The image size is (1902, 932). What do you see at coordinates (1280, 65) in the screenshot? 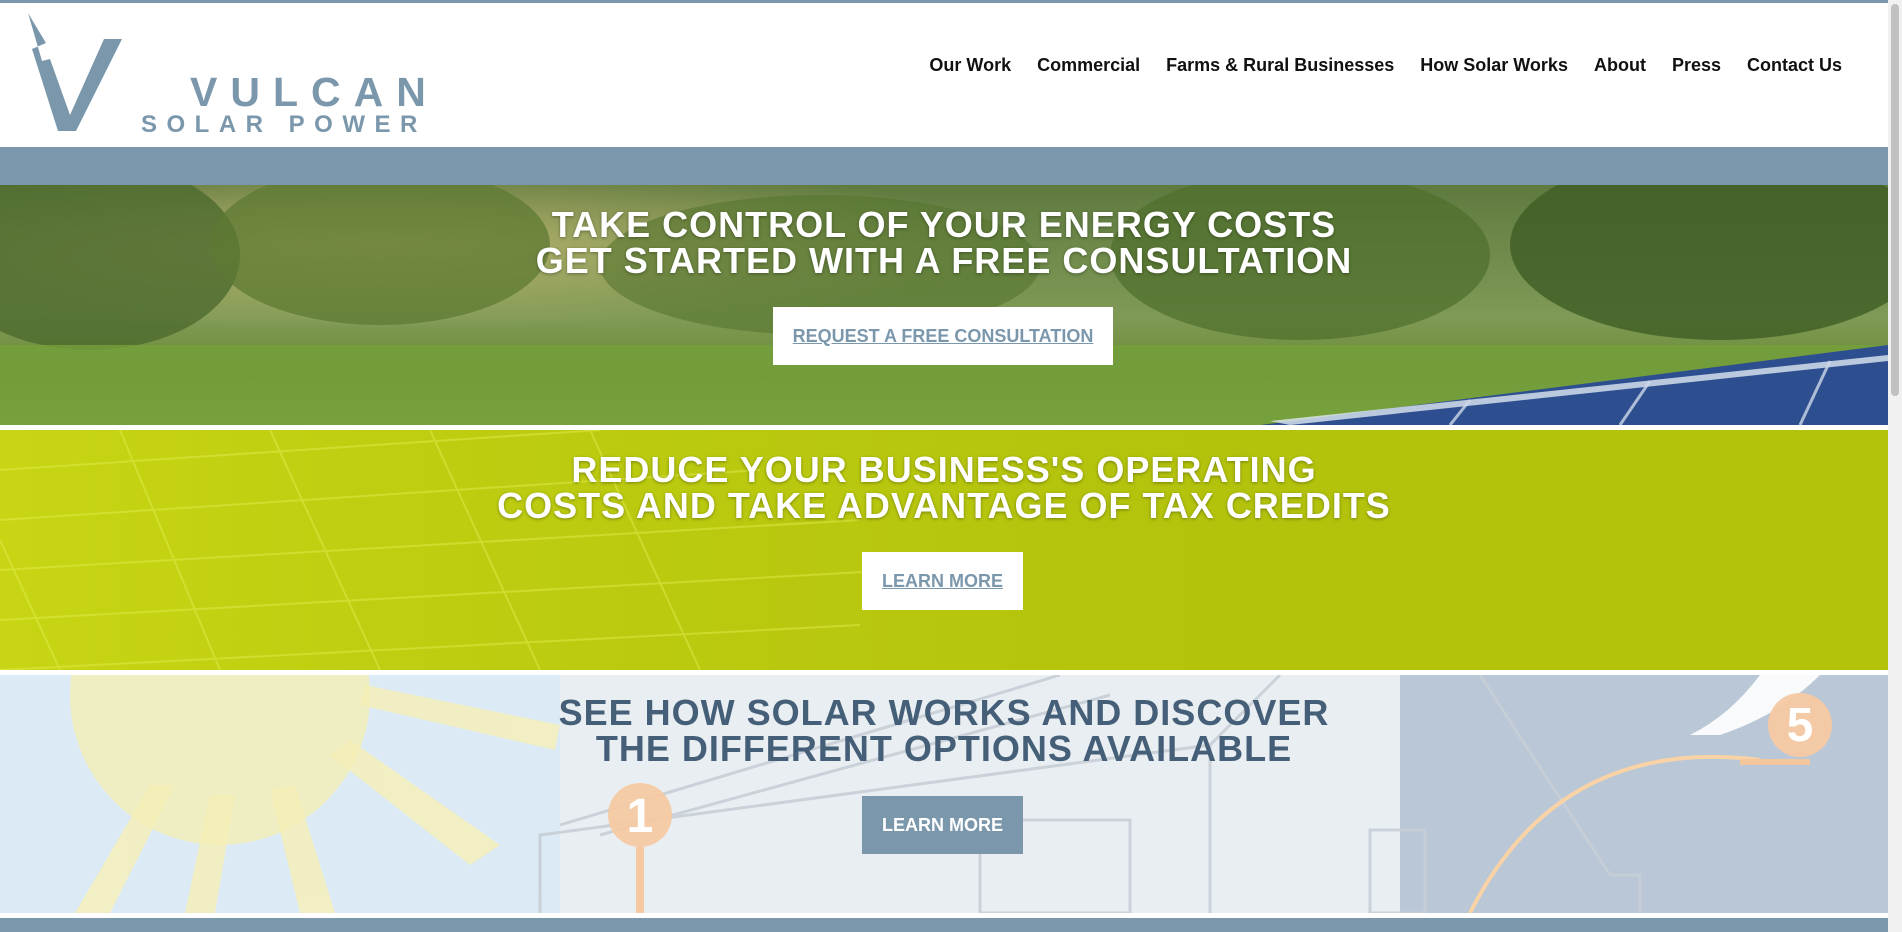
I see `nav-farms-rural: Farms & Rural Businesses` at bounding box center [1280, 65].